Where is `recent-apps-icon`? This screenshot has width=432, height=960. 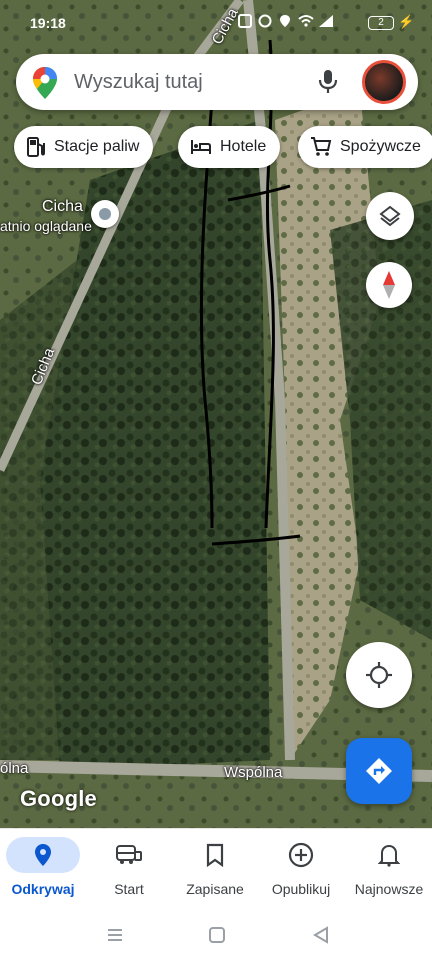 recent-apps-icon is located at coordinates (115, 935).